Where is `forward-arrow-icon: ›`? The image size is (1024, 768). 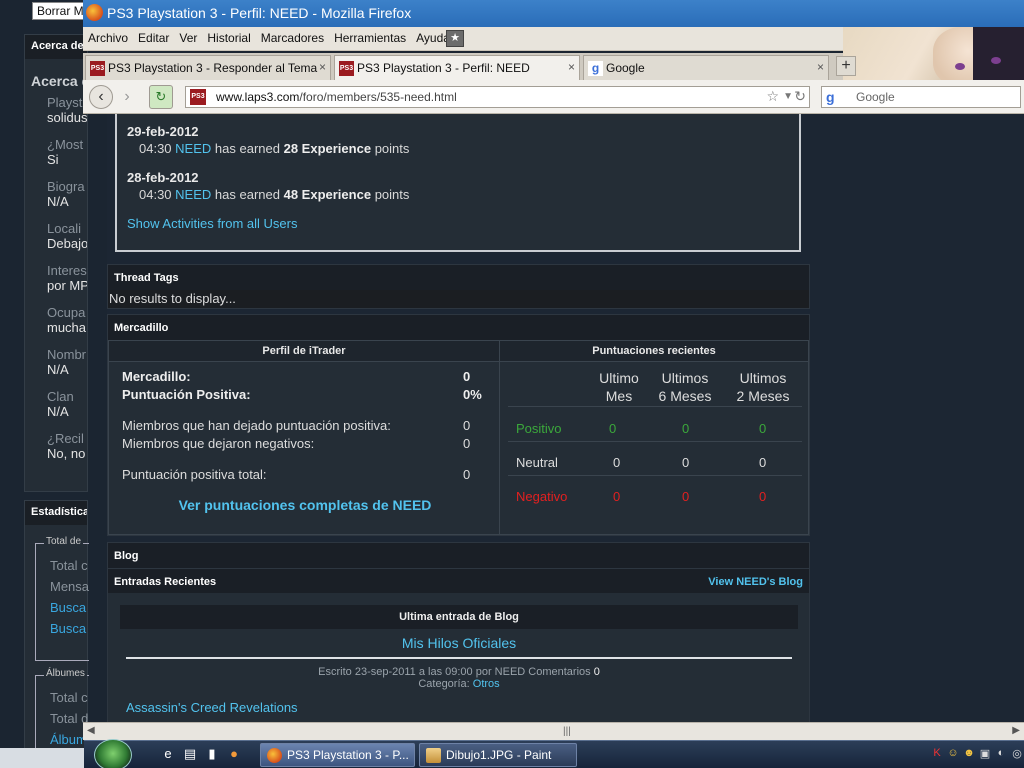 forward-arrow-icon: › is located at coordinates (127, 97).